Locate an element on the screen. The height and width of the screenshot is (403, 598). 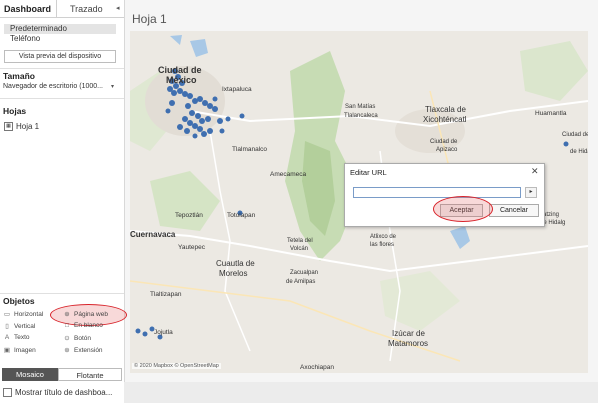
extension-icon: ⊛ is located at coordinates (67, 350).